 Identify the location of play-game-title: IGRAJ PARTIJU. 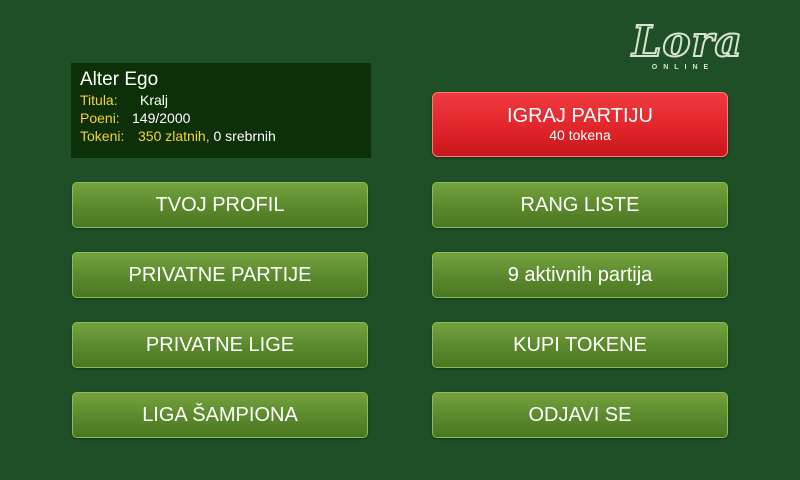
(580, 116).